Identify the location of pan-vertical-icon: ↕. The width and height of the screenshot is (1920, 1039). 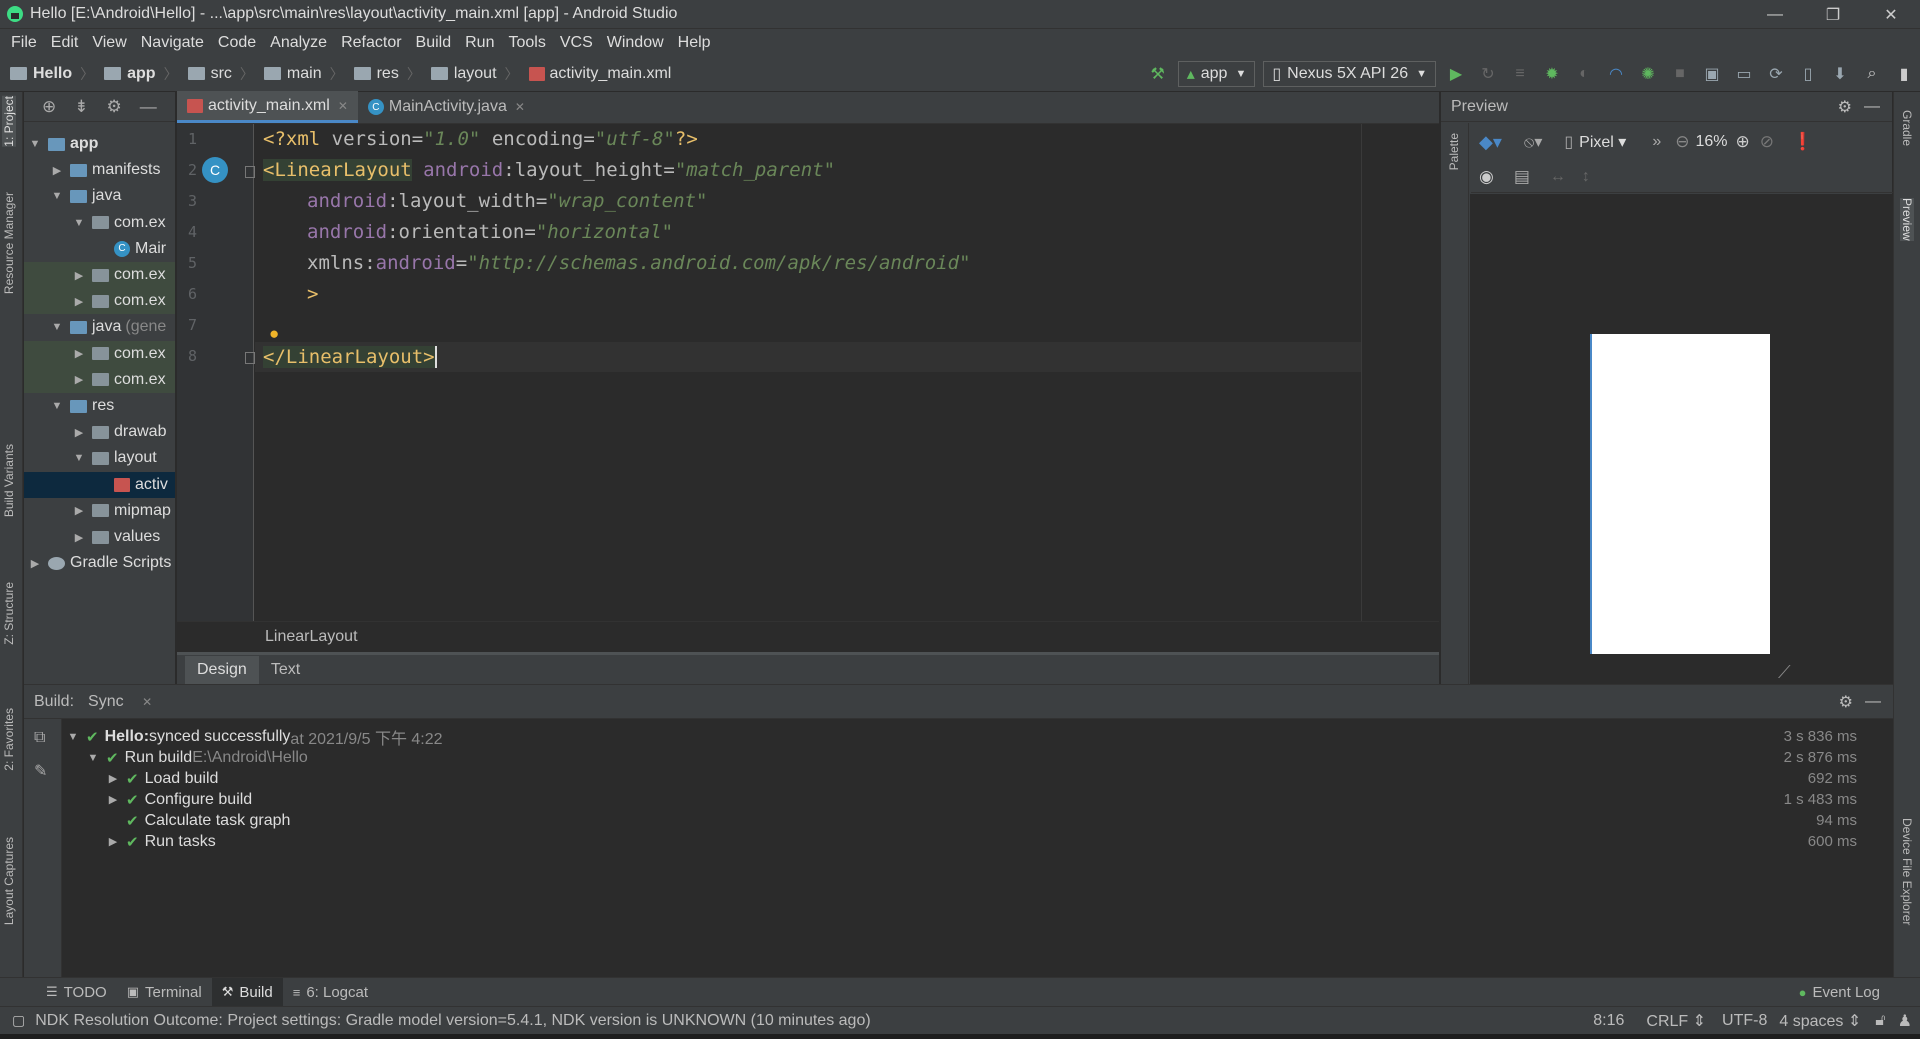
(1586, 177).